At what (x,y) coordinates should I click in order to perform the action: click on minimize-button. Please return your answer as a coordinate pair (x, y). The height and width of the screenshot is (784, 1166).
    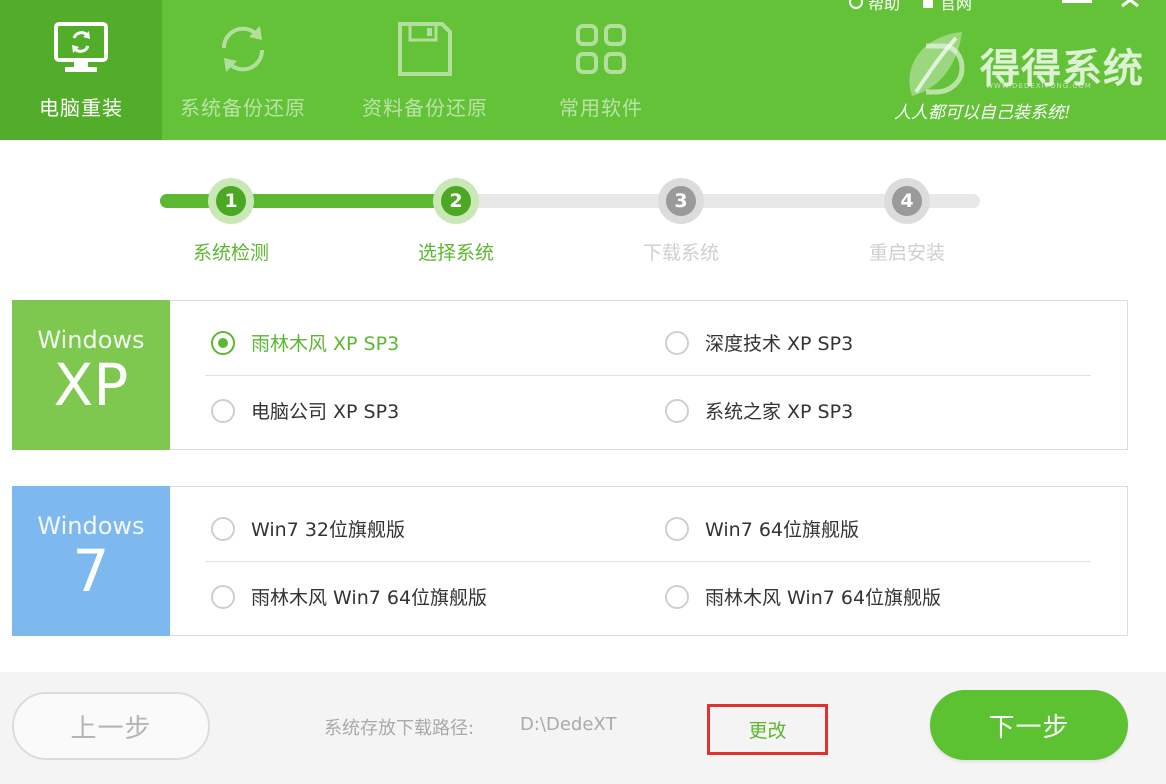
    Looking at the image, I should click on (1078, 5).